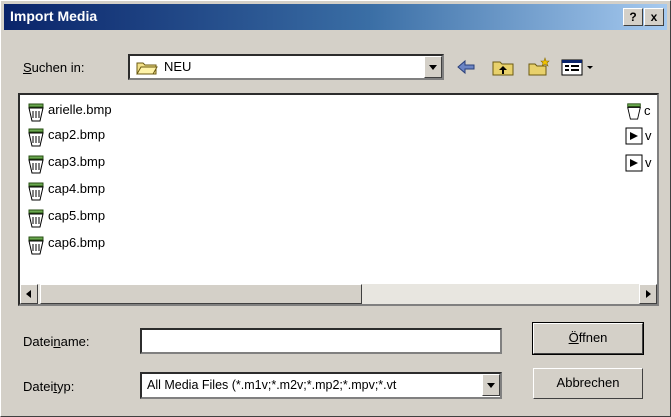 The height and width of the screenshot is (417, 671). Describe the element at coordinates (578, 67) in the screenshot. I see `view-menu-icon` at that location.